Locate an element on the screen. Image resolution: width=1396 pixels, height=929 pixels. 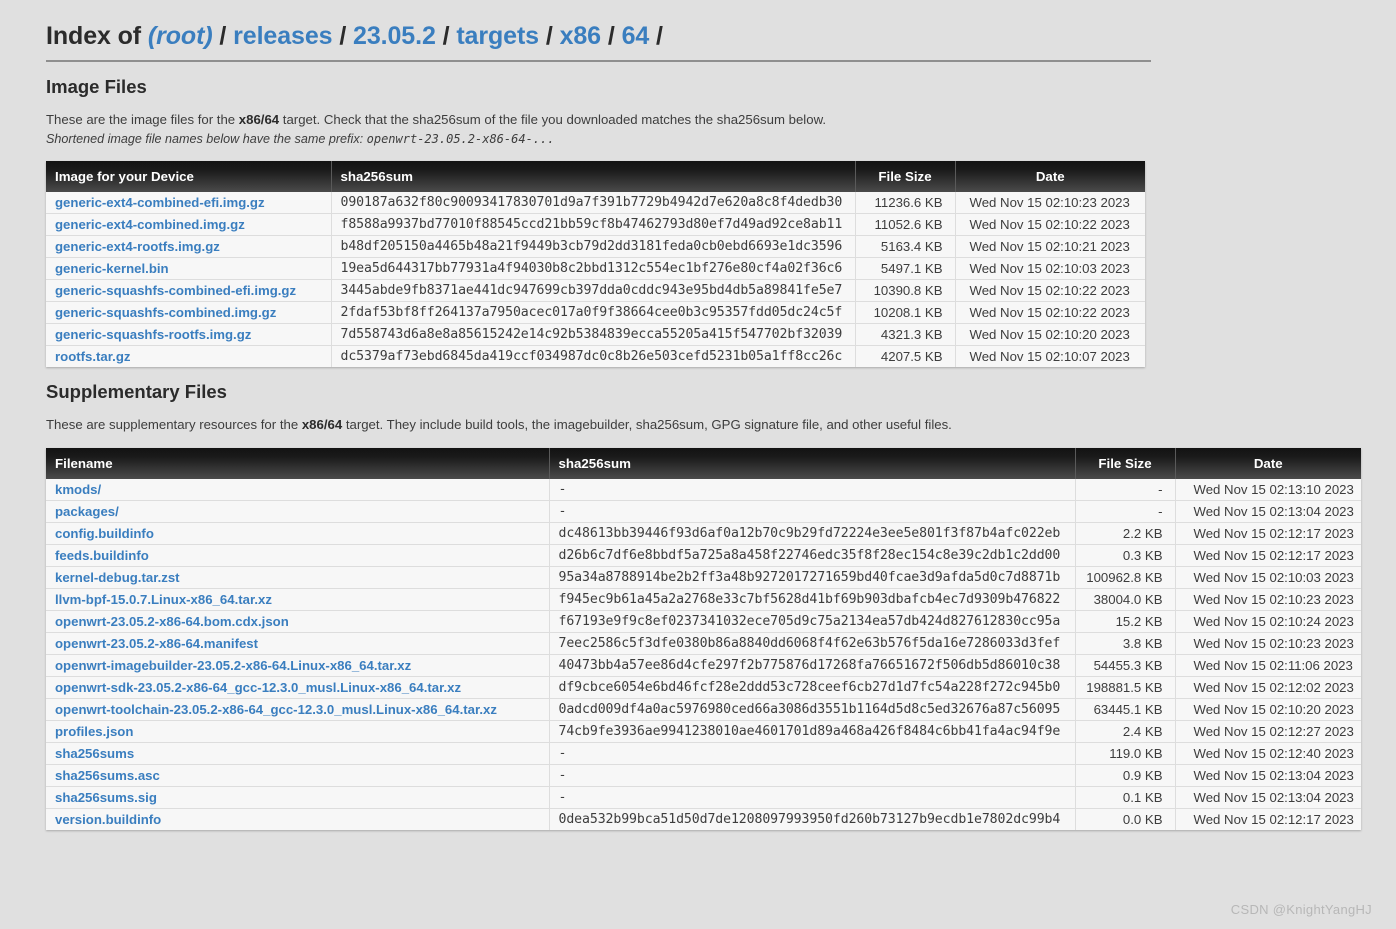
file-link: generic-ext4-combined-efi.img.gz is located at coordinates (160, 202).